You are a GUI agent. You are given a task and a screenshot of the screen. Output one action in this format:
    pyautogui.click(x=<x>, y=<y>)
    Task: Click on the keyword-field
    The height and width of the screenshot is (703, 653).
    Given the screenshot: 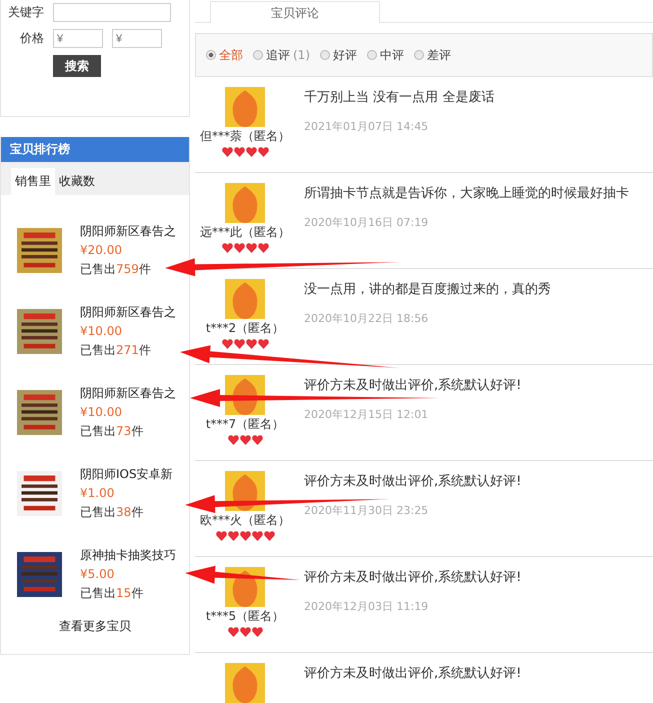 What is the action you would take?
    pyautogui.click(x=112, y=12)
    